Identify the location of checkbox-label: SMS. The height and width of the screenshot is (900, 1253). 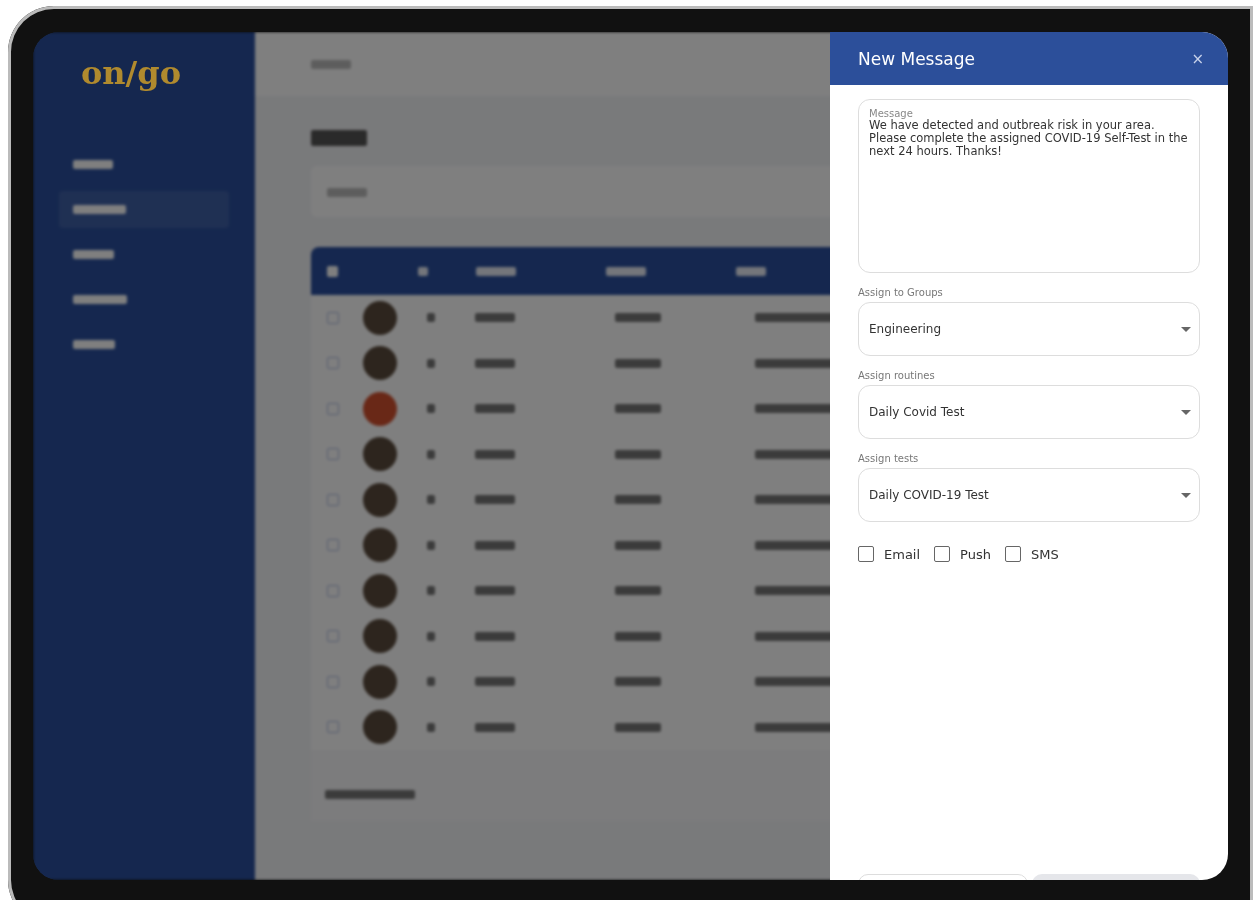
(1044, 554).